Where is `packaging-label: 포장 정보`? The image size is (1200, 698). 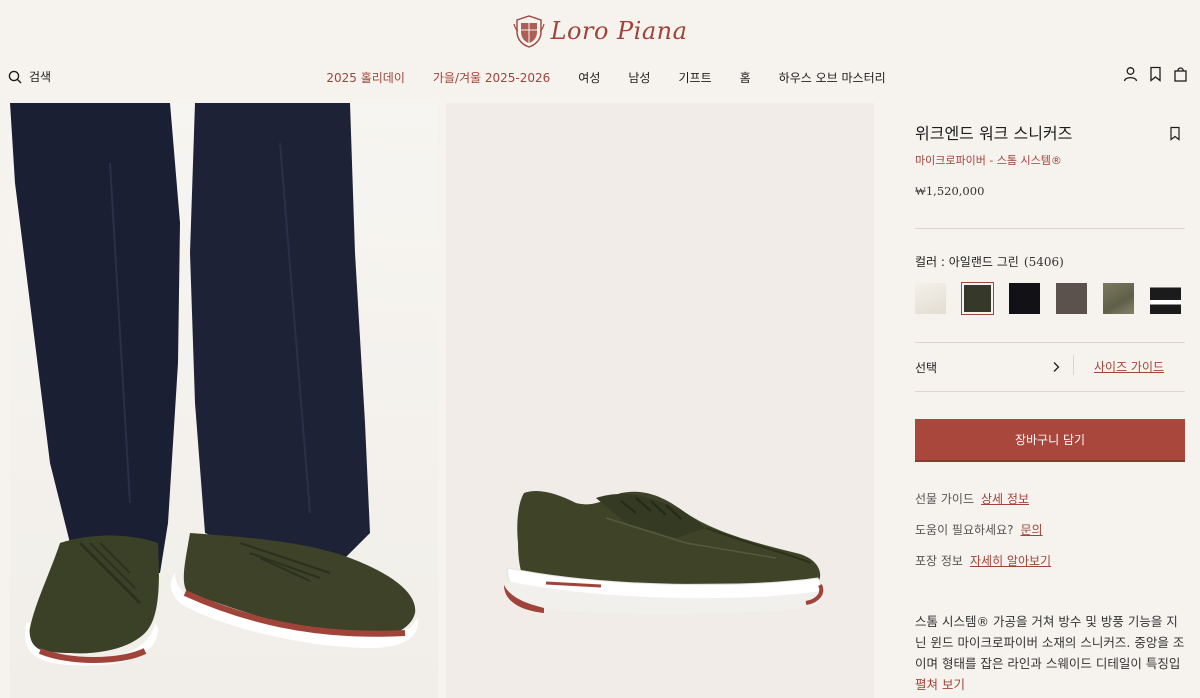 packaging-label: 포장 정보 is located at coordinates (939, 561).